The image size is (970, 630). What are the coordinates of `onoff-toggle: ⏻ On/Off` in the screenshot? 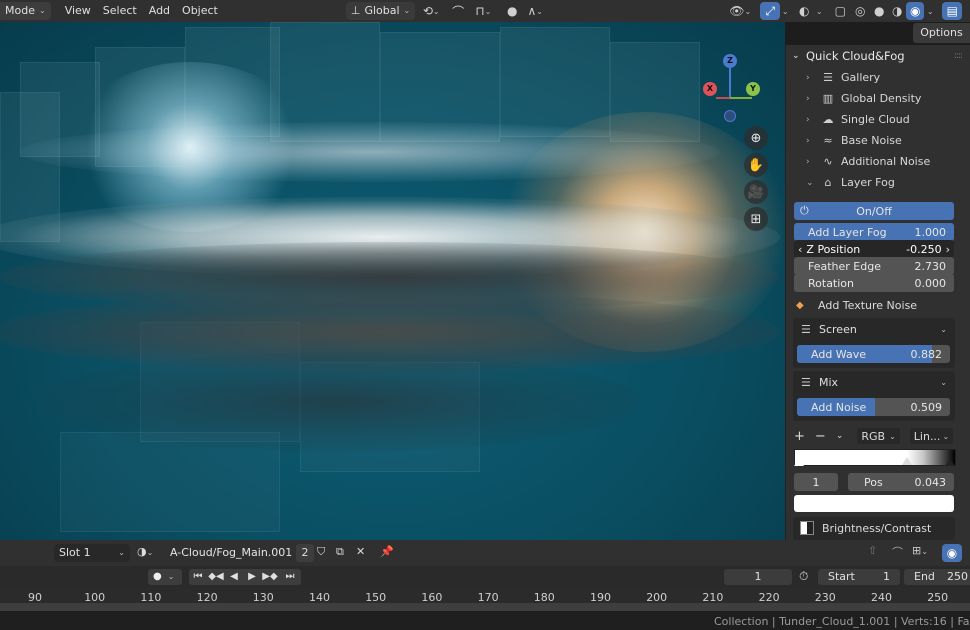 It's located at (874, 211).